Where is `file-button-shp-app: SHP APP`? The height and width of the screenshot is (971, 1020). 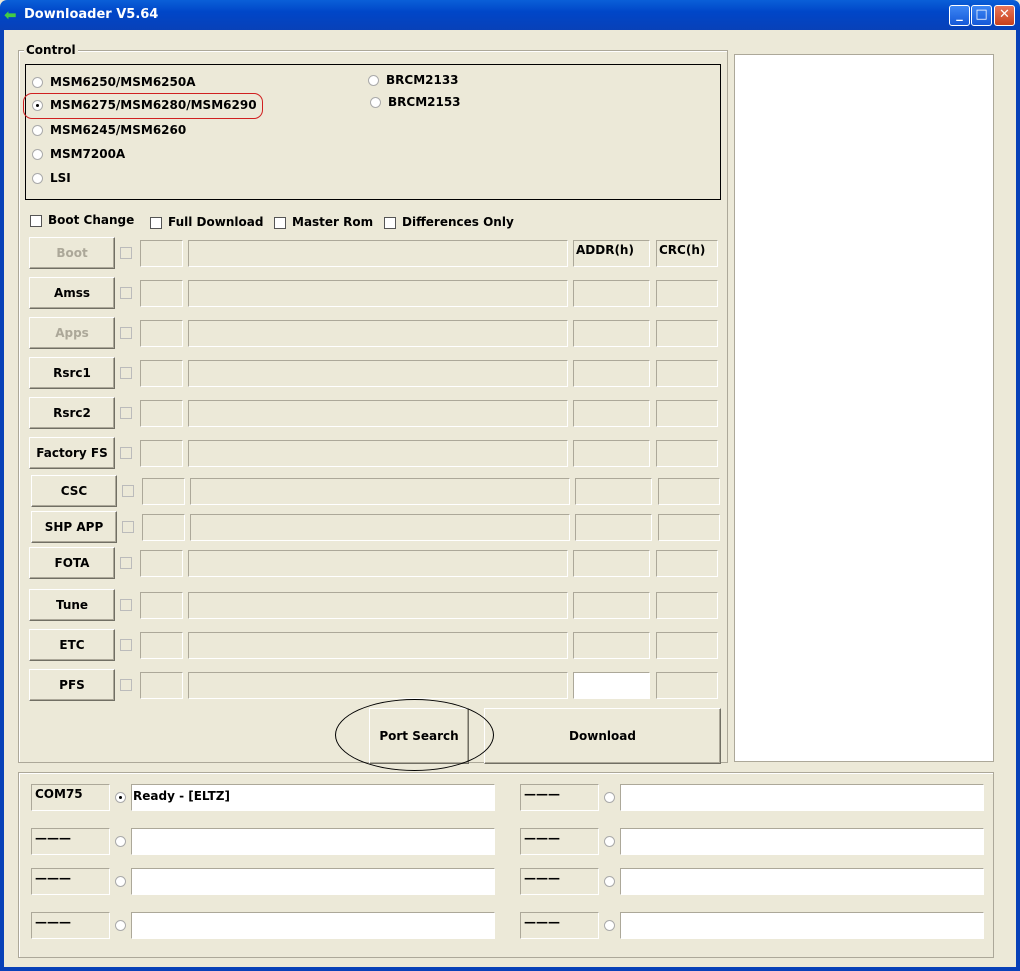 file-button-shp-app: SHP APP is located at coordinates (74, 527).